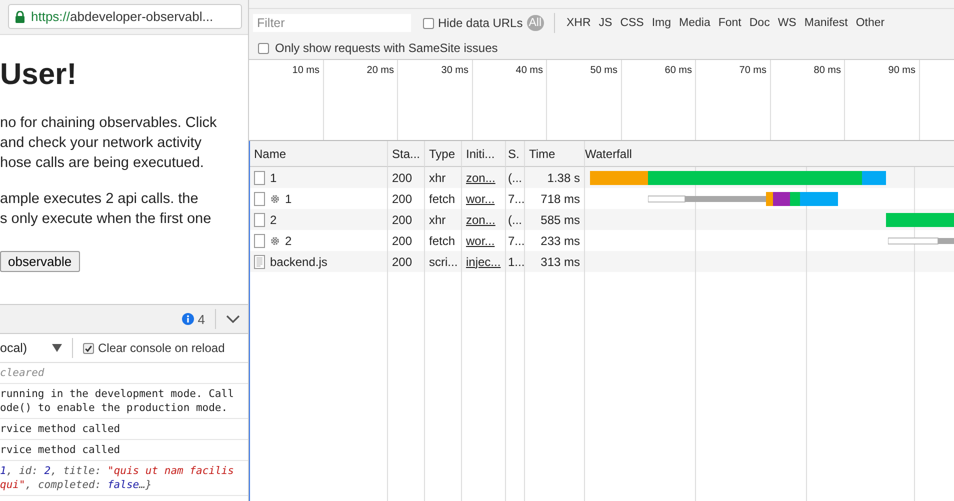 The width and height of the screenshot is (954, 501). Describe the element at coordinates (39, 75) in the screenshot. I see `page-heading: User!` at that location.